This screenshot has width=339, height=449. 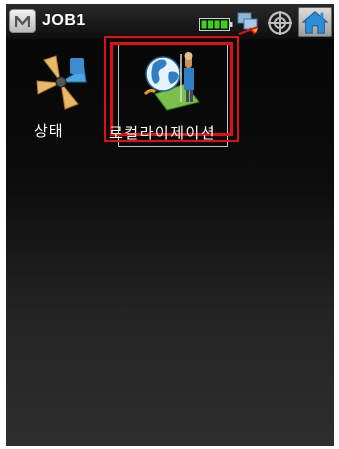 I want to click on network-icon, so click(x=249, y=23).